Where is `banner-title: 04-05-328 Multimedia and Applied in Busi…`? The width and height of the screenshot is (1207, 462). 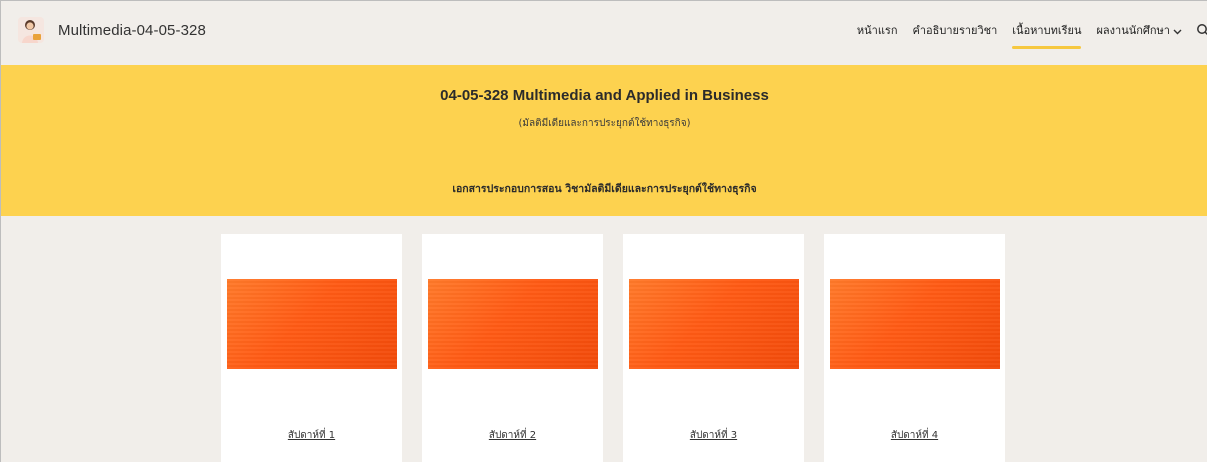 banner-title: 04-05-328 Multimedia and Applied in Busi… is located at coordinates (604, 95).